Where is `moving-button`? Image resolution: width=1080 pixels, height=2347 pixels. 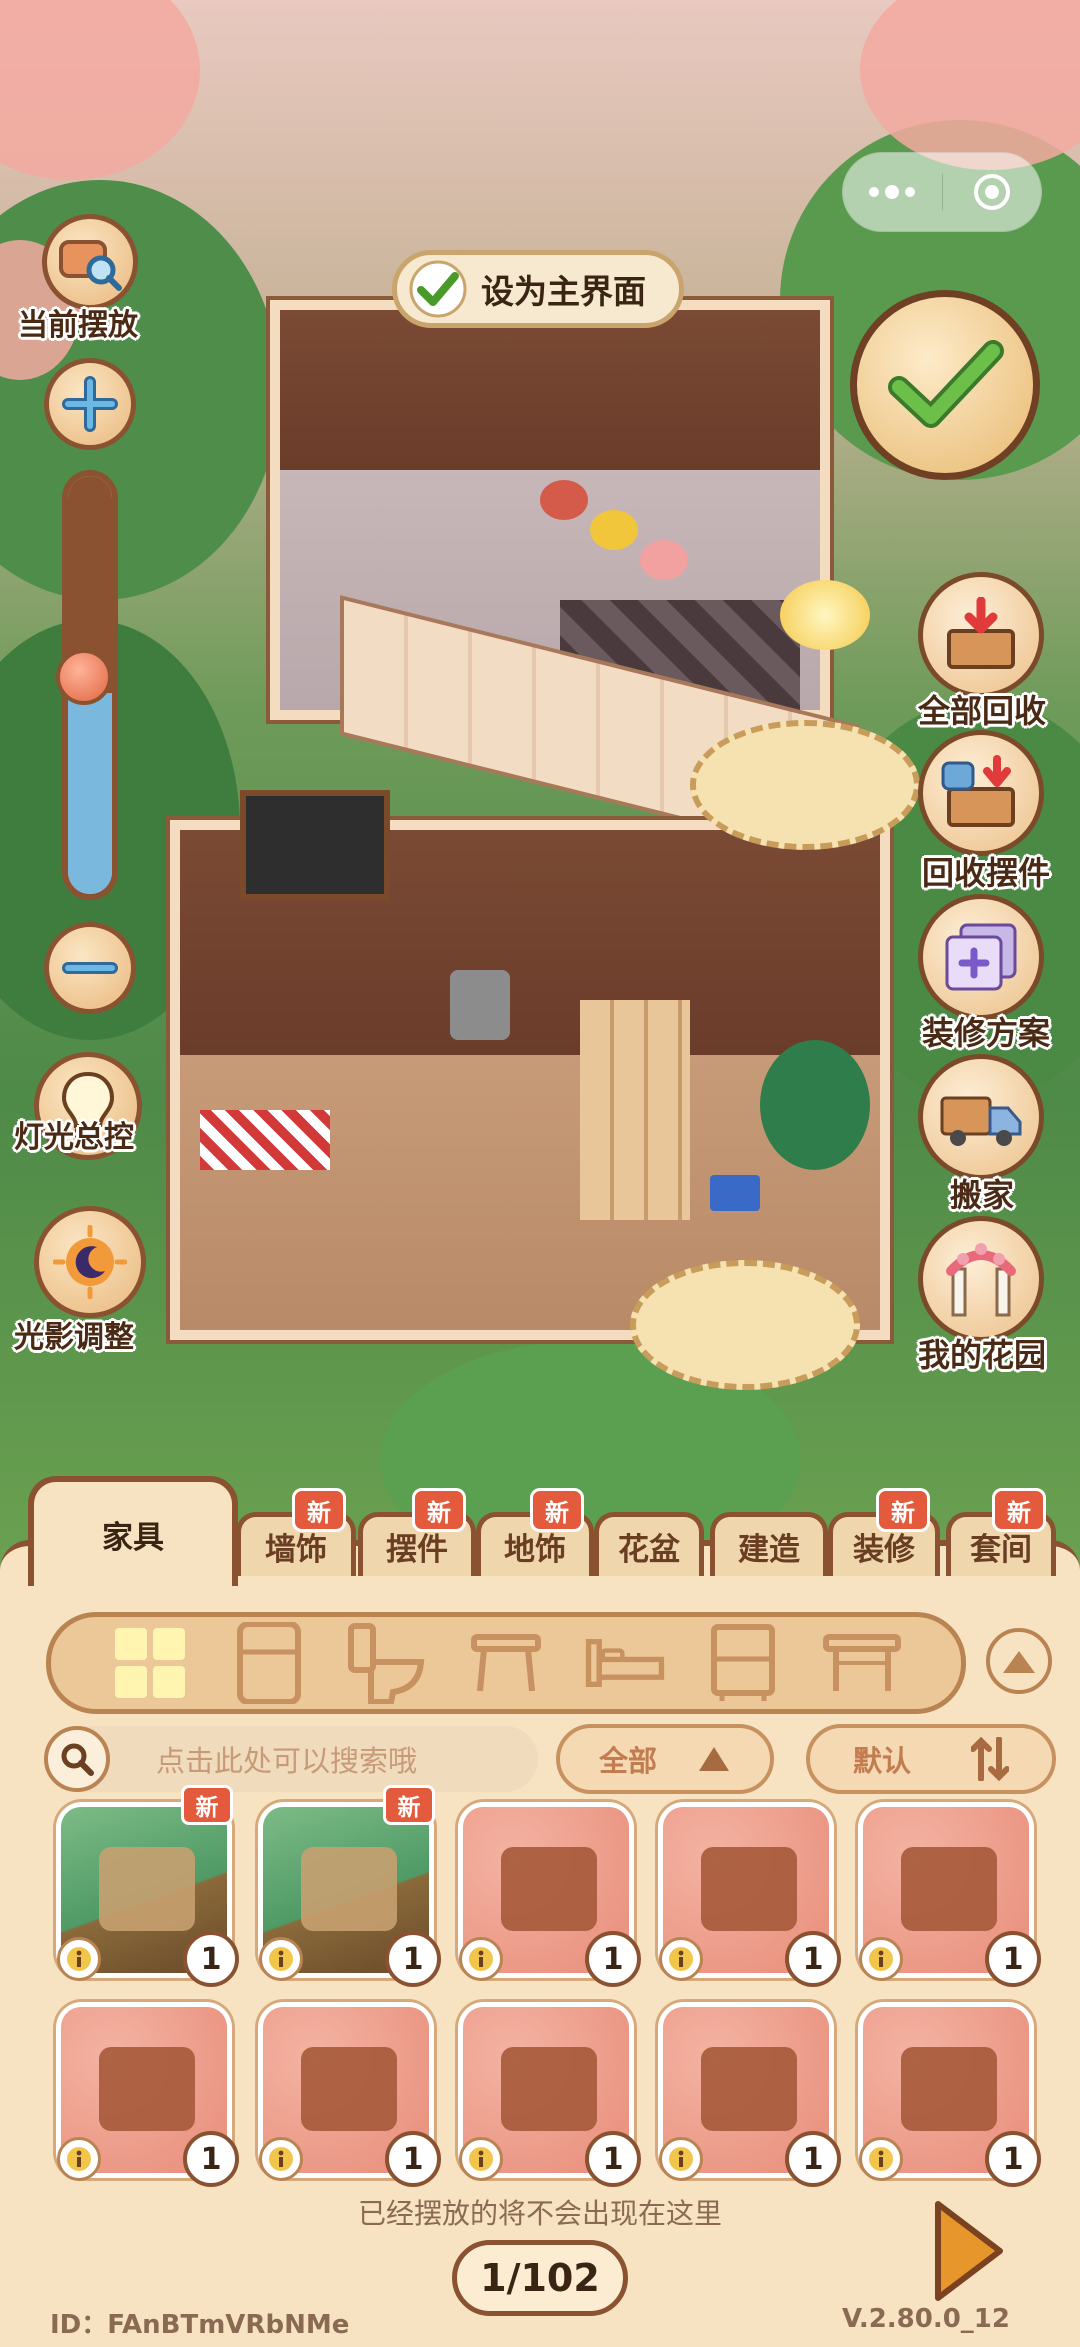 moving-button is located at coordinates (981, 1117).